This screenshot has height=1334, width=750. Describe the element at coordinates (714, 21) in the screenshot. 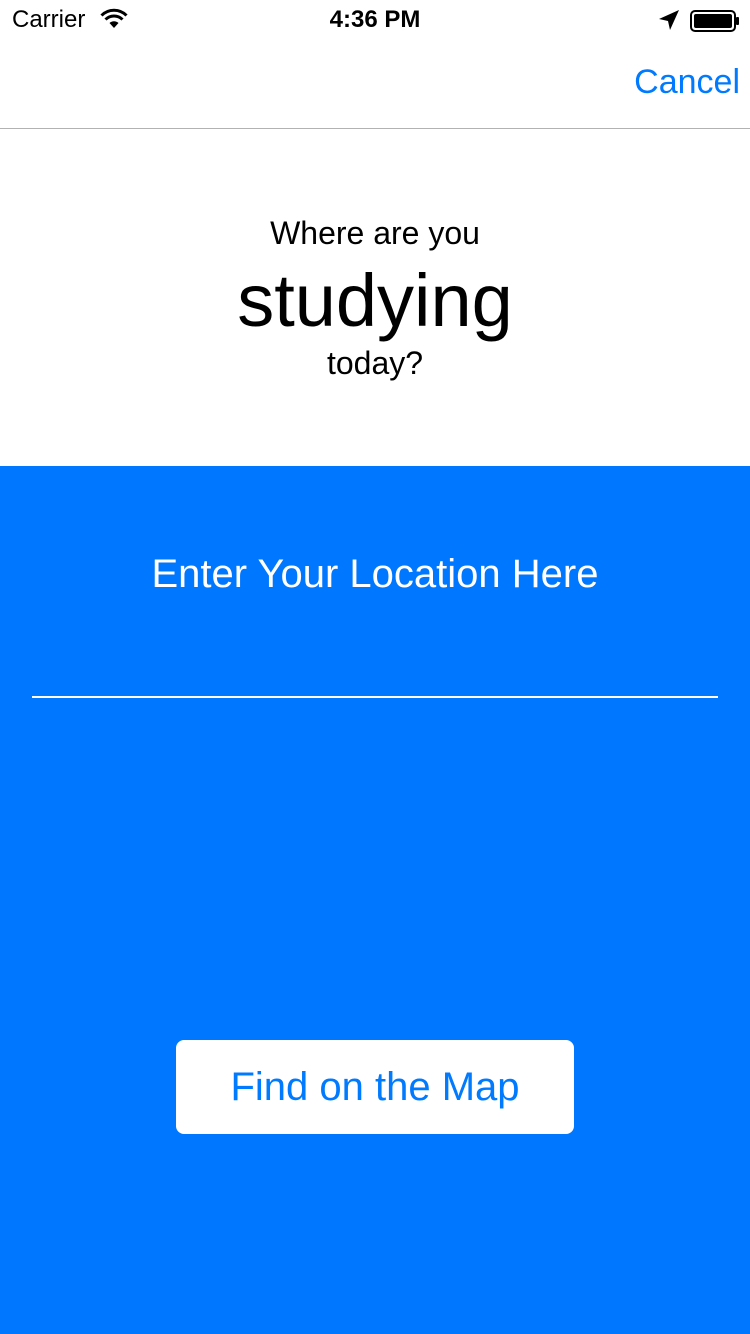

I see `battery-icon` at that location.